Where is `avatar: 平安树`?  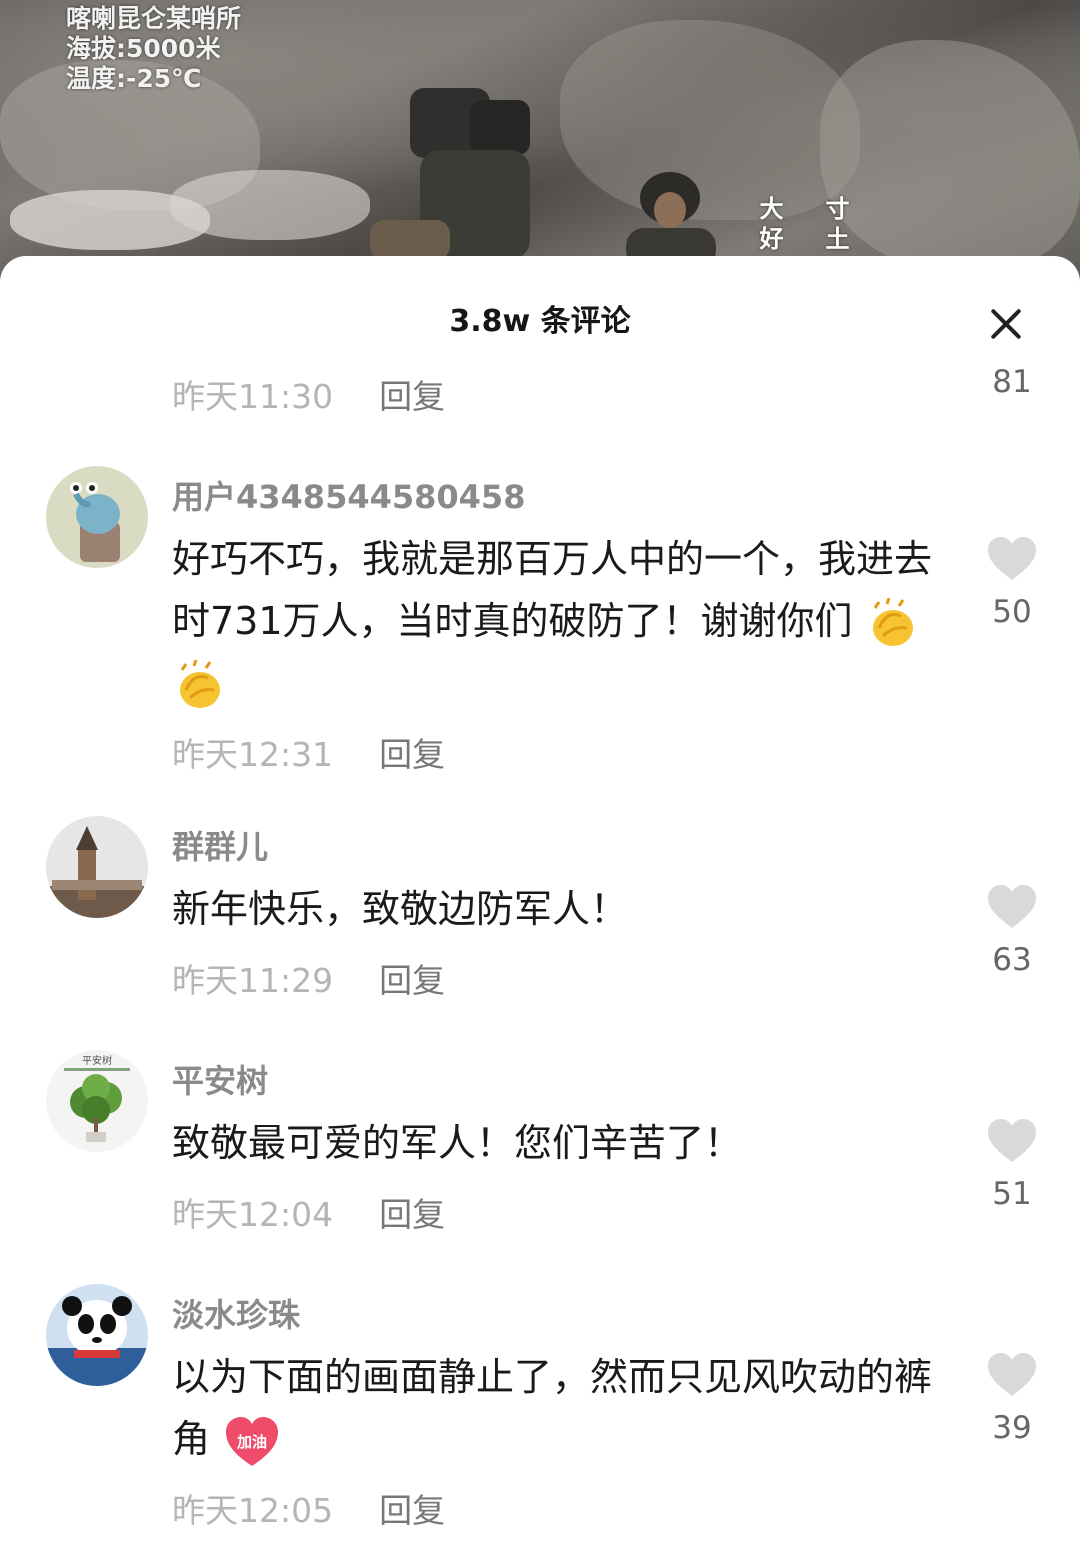
avatar: 平安树 is located at coordinates (97, 1101).